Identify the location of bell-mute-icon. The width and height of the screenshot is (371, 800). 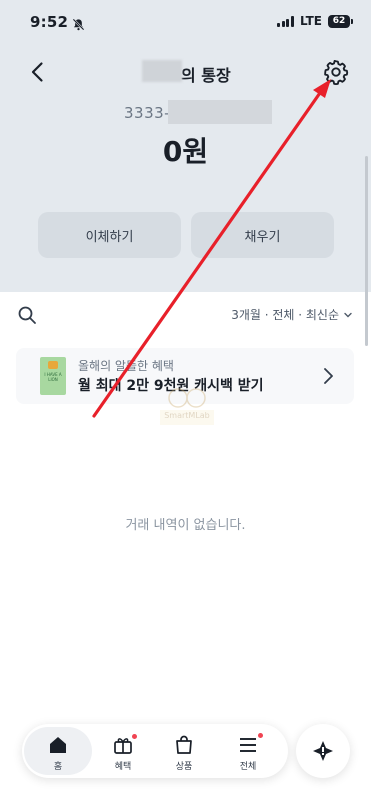
(78, 23).